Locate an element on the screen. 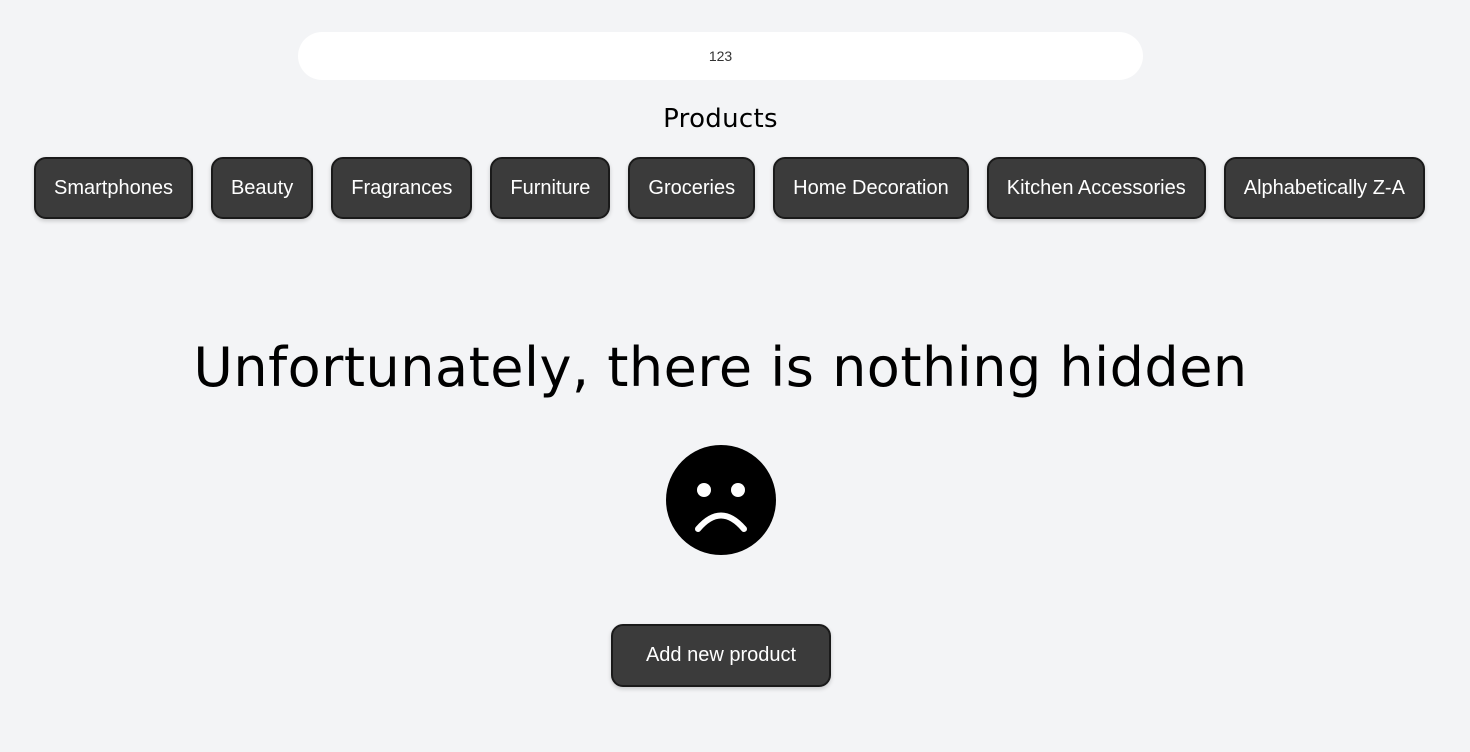 Image resolution: width=1470 pixels, height=752 pixels. category-button-home-decoration: Home Decoration is located at coordinates (871, 188).